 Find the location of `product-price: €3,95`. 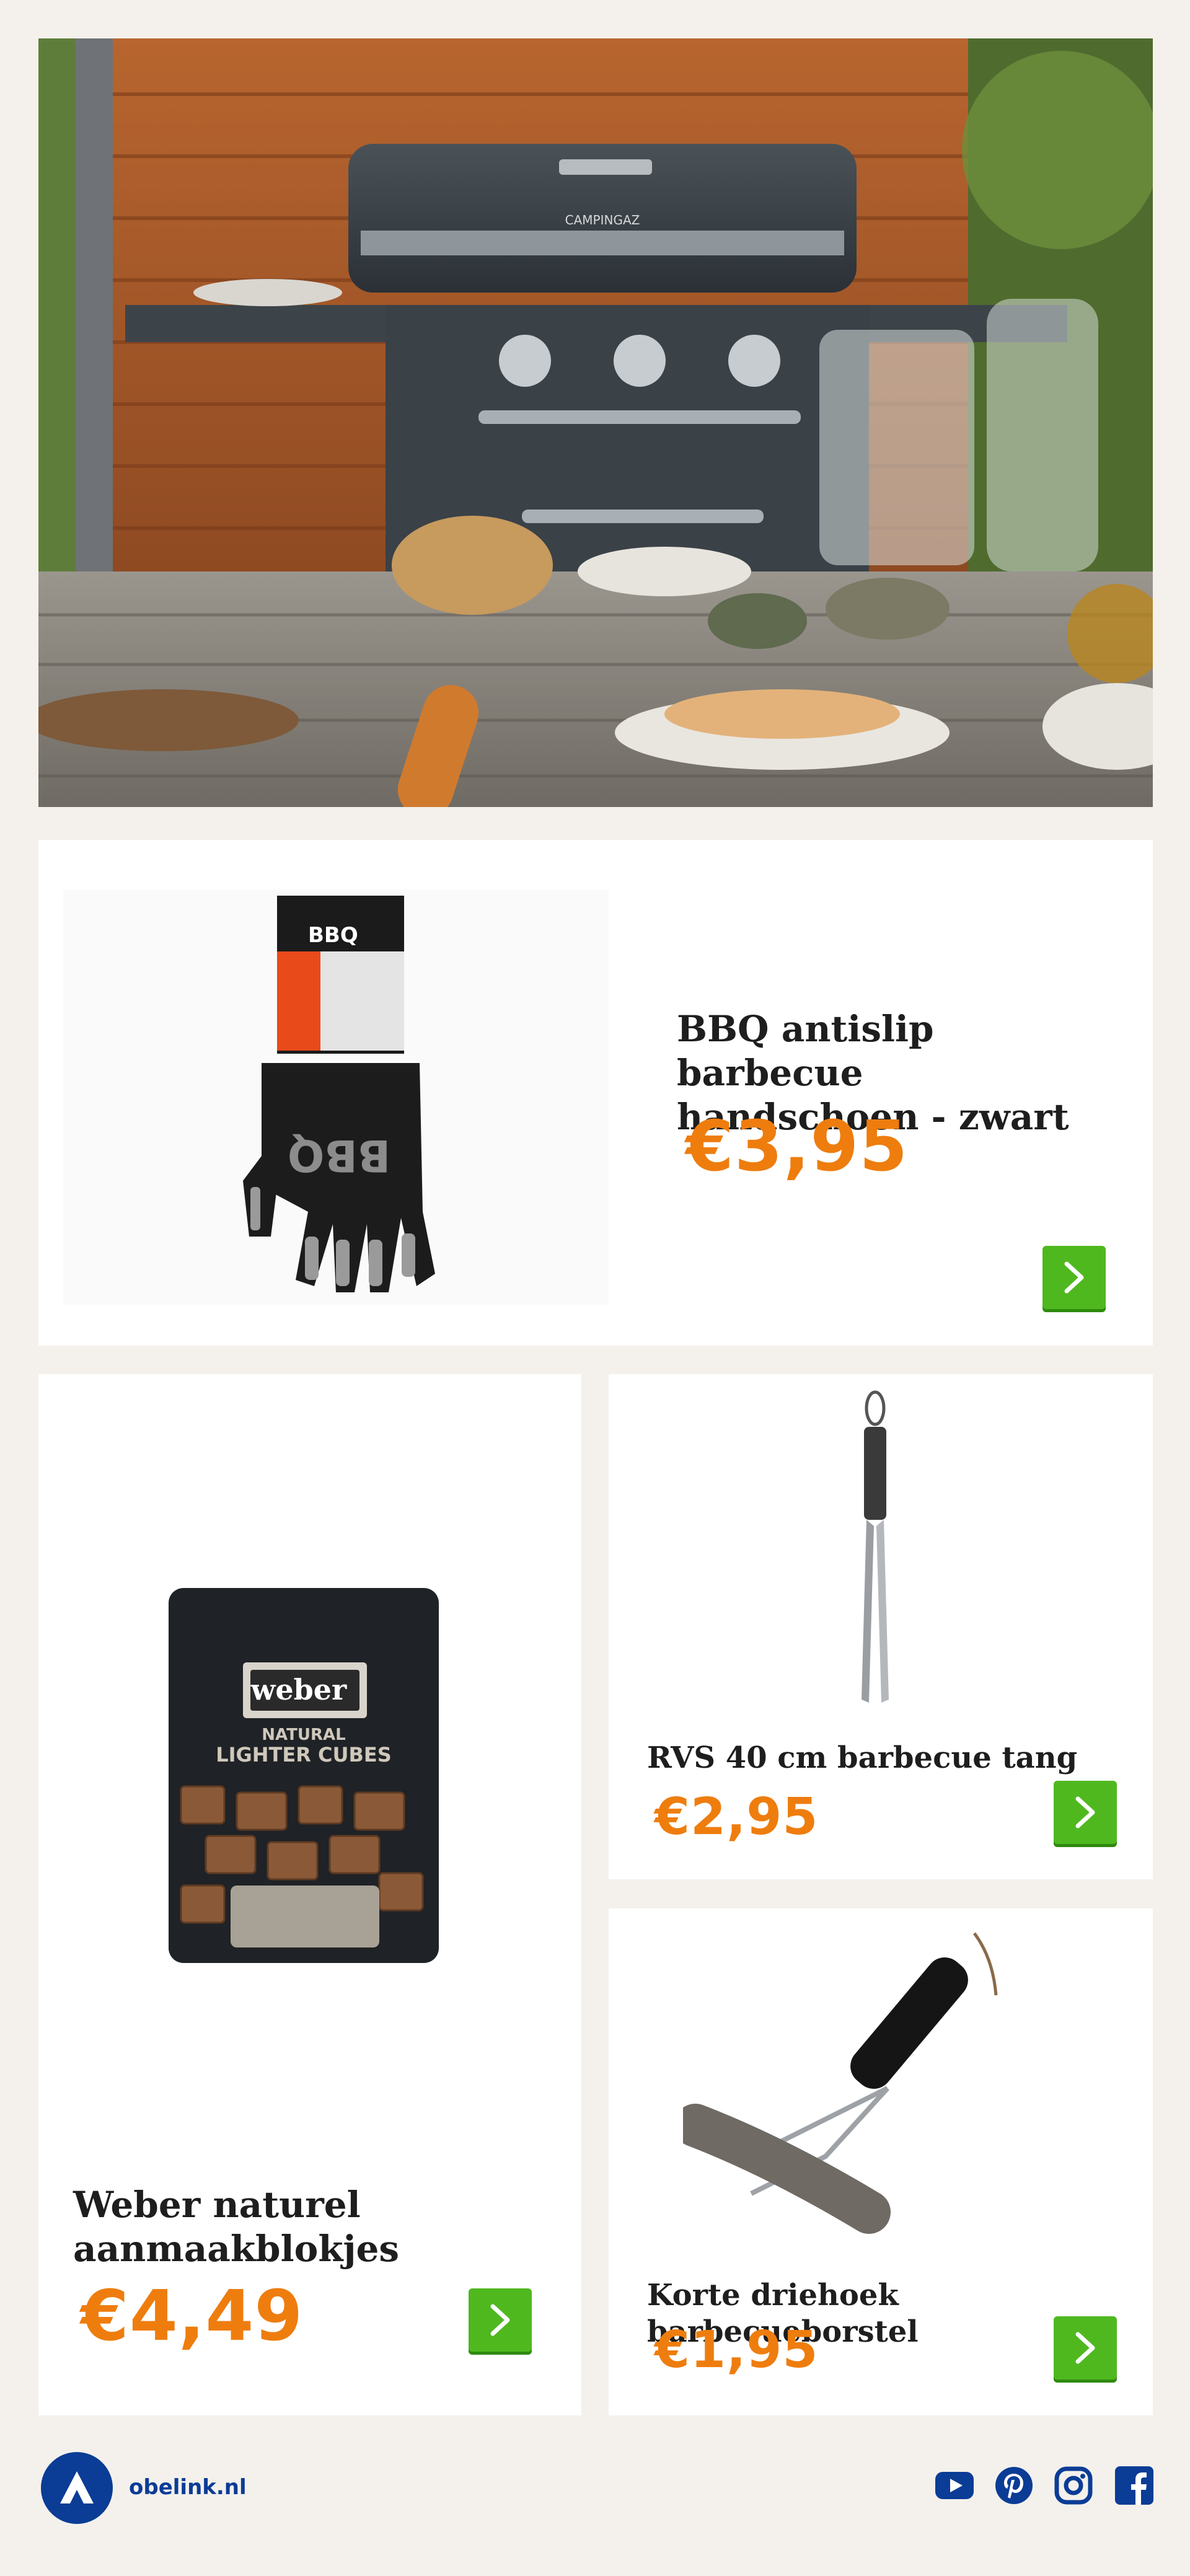

product-price: €3,95 is located at coordinates (797, 1146).